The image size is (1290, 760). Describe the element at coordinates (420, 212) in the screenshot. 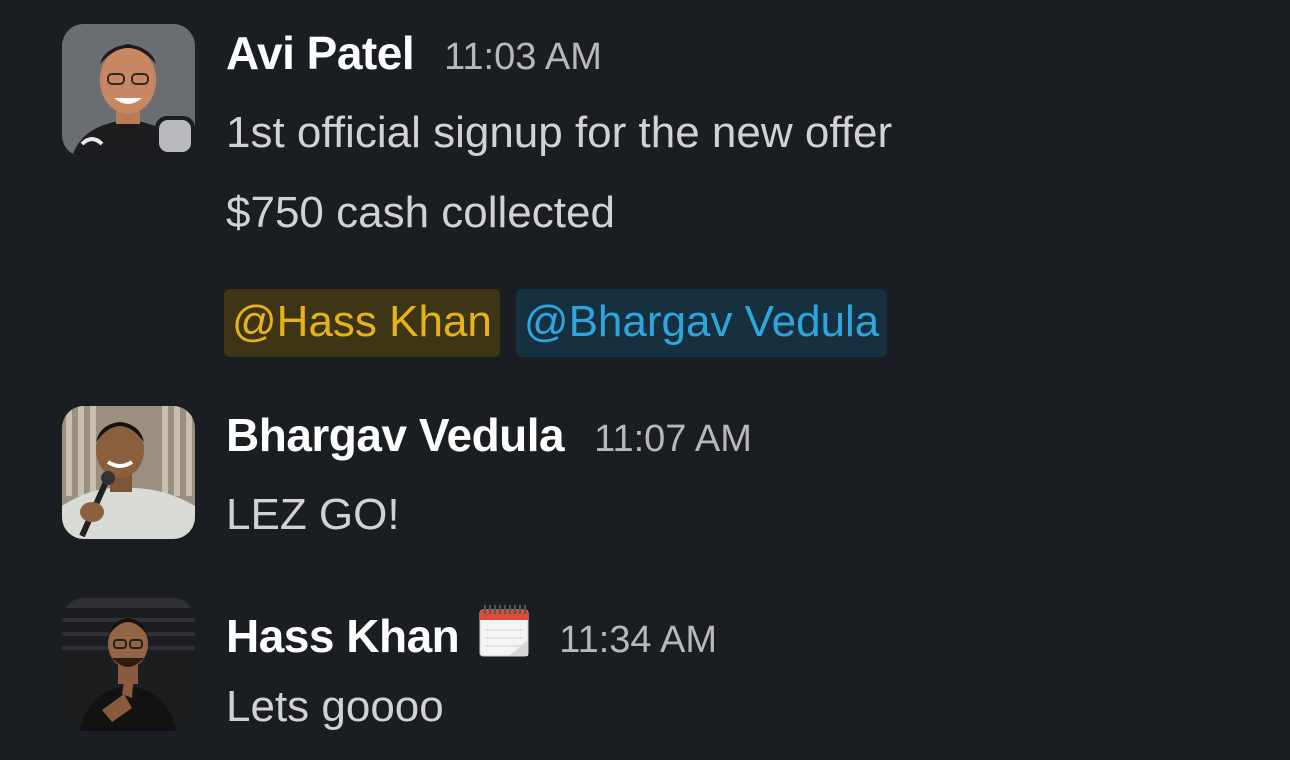

I see `message-text-line: $750 cash collected` at that location.